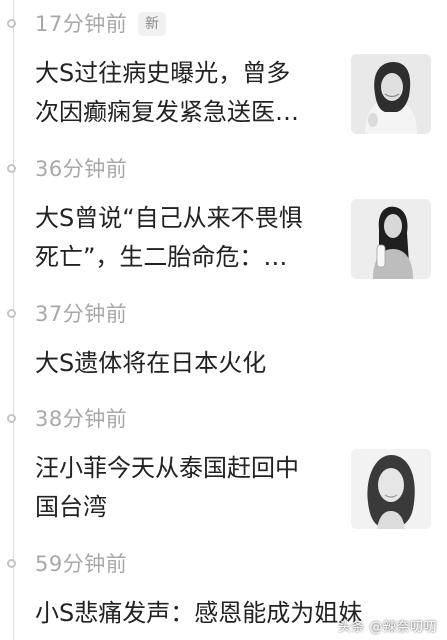 This screenshot has width=447, height=640. I want to click on photo-woman-smiling-icon, so click(391, 94).